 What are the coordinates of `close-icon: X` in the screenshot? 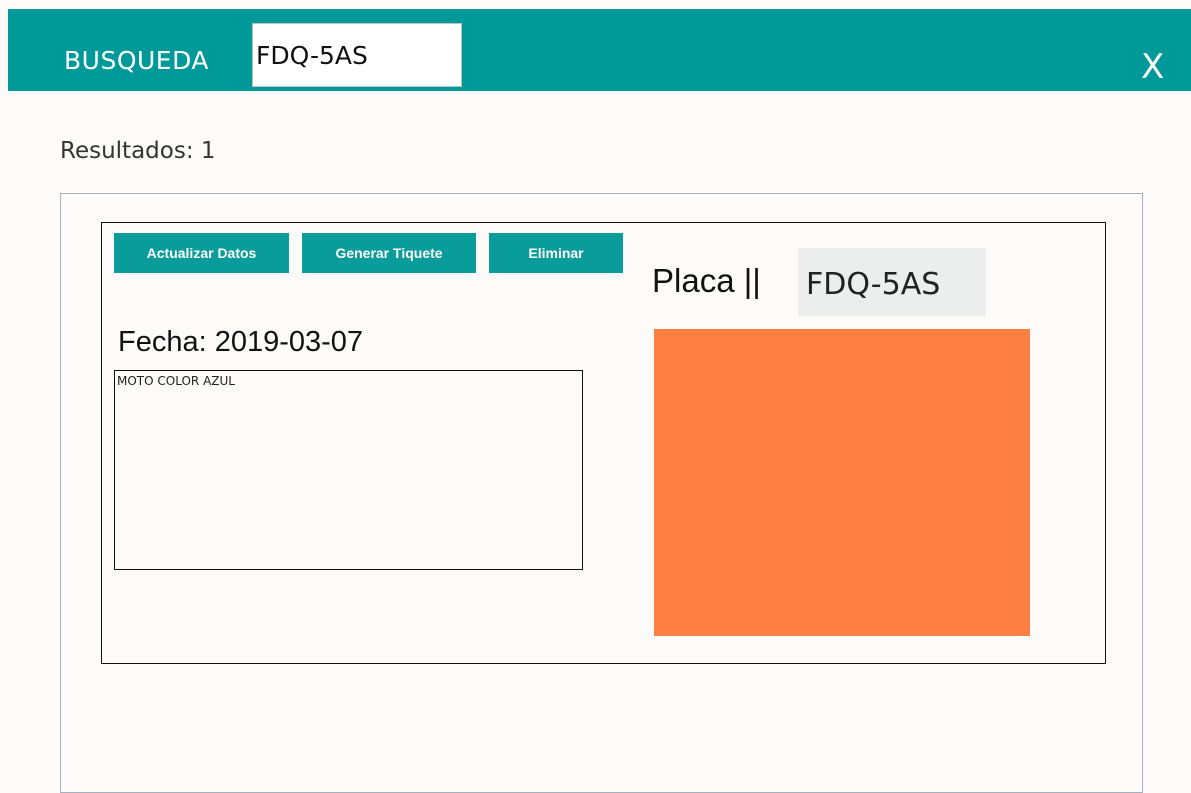 It's located at (1152, 67).